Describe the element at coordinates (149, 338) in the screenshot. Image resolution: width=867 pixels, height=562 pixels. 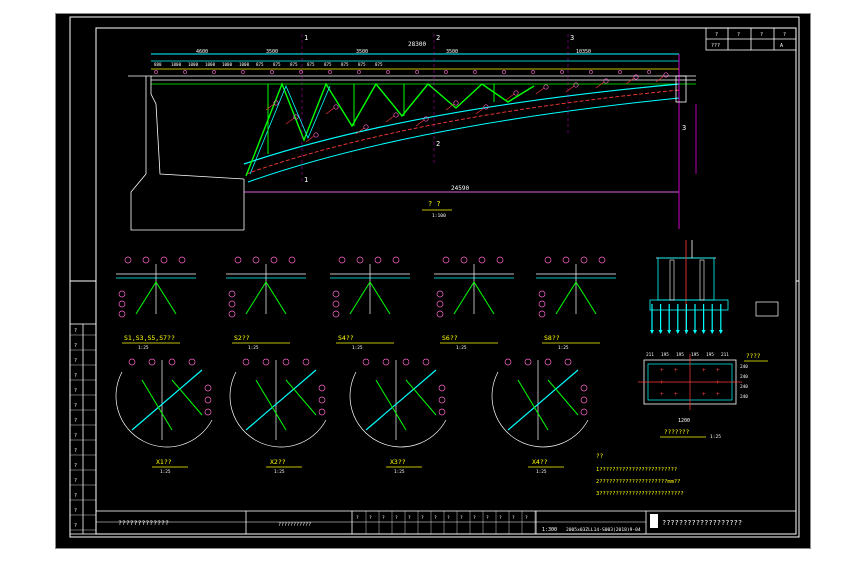
I see `detail-label-0: S1,S3,S5,S7??` at that location.